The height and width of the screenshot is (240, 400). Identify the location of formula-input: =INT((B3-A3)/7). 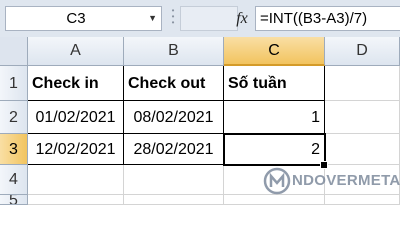
(327, 18).